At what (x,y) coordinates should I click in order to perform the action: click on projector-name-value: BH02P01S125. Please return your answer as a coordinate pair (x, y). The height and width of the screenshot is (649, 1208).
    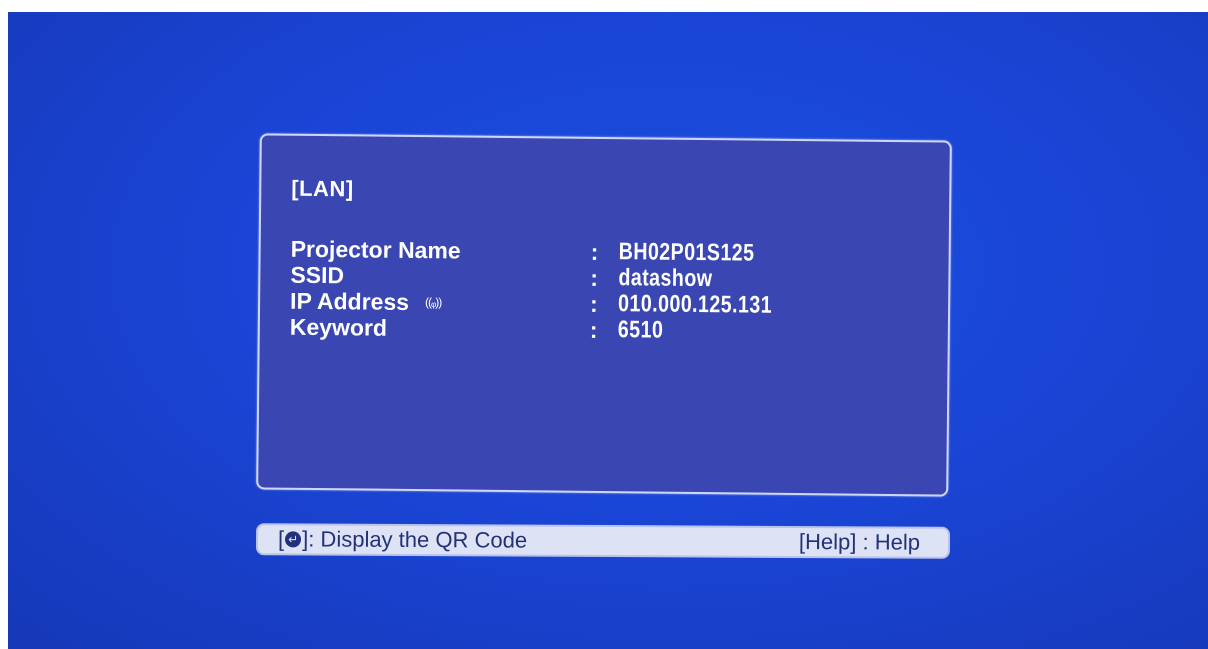
    Looking at the image, I should click on (686, 252).